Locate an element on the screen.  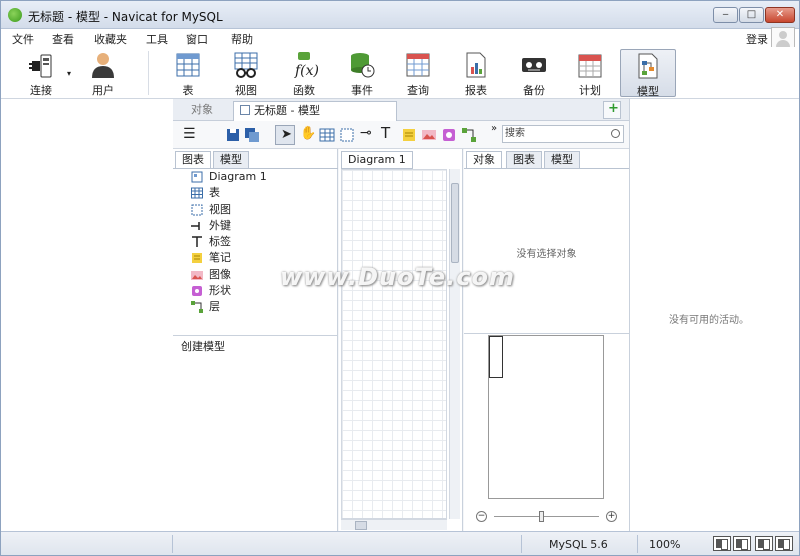
shape-icon is located at coordinates (197, 291).